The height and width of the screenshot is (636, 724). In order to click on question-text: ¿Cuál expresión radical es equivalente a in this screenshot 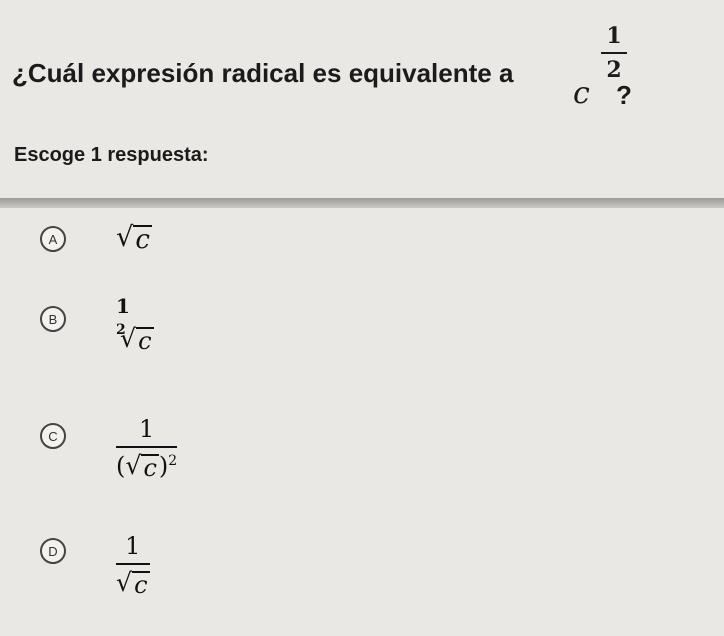, I will do `click(263, 73)`.